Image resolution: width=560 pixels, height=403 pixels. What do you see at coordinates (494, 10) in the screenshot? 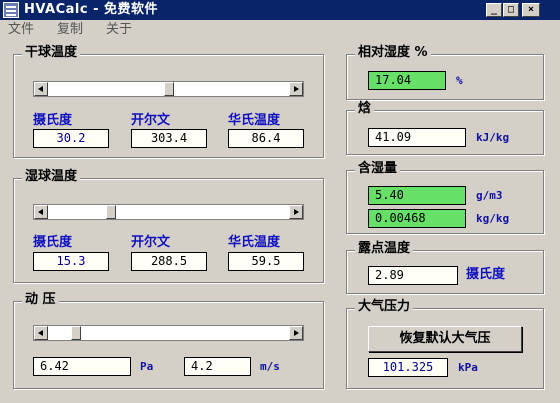
I see `minimize-button: _` at bounding box center [494, 10].